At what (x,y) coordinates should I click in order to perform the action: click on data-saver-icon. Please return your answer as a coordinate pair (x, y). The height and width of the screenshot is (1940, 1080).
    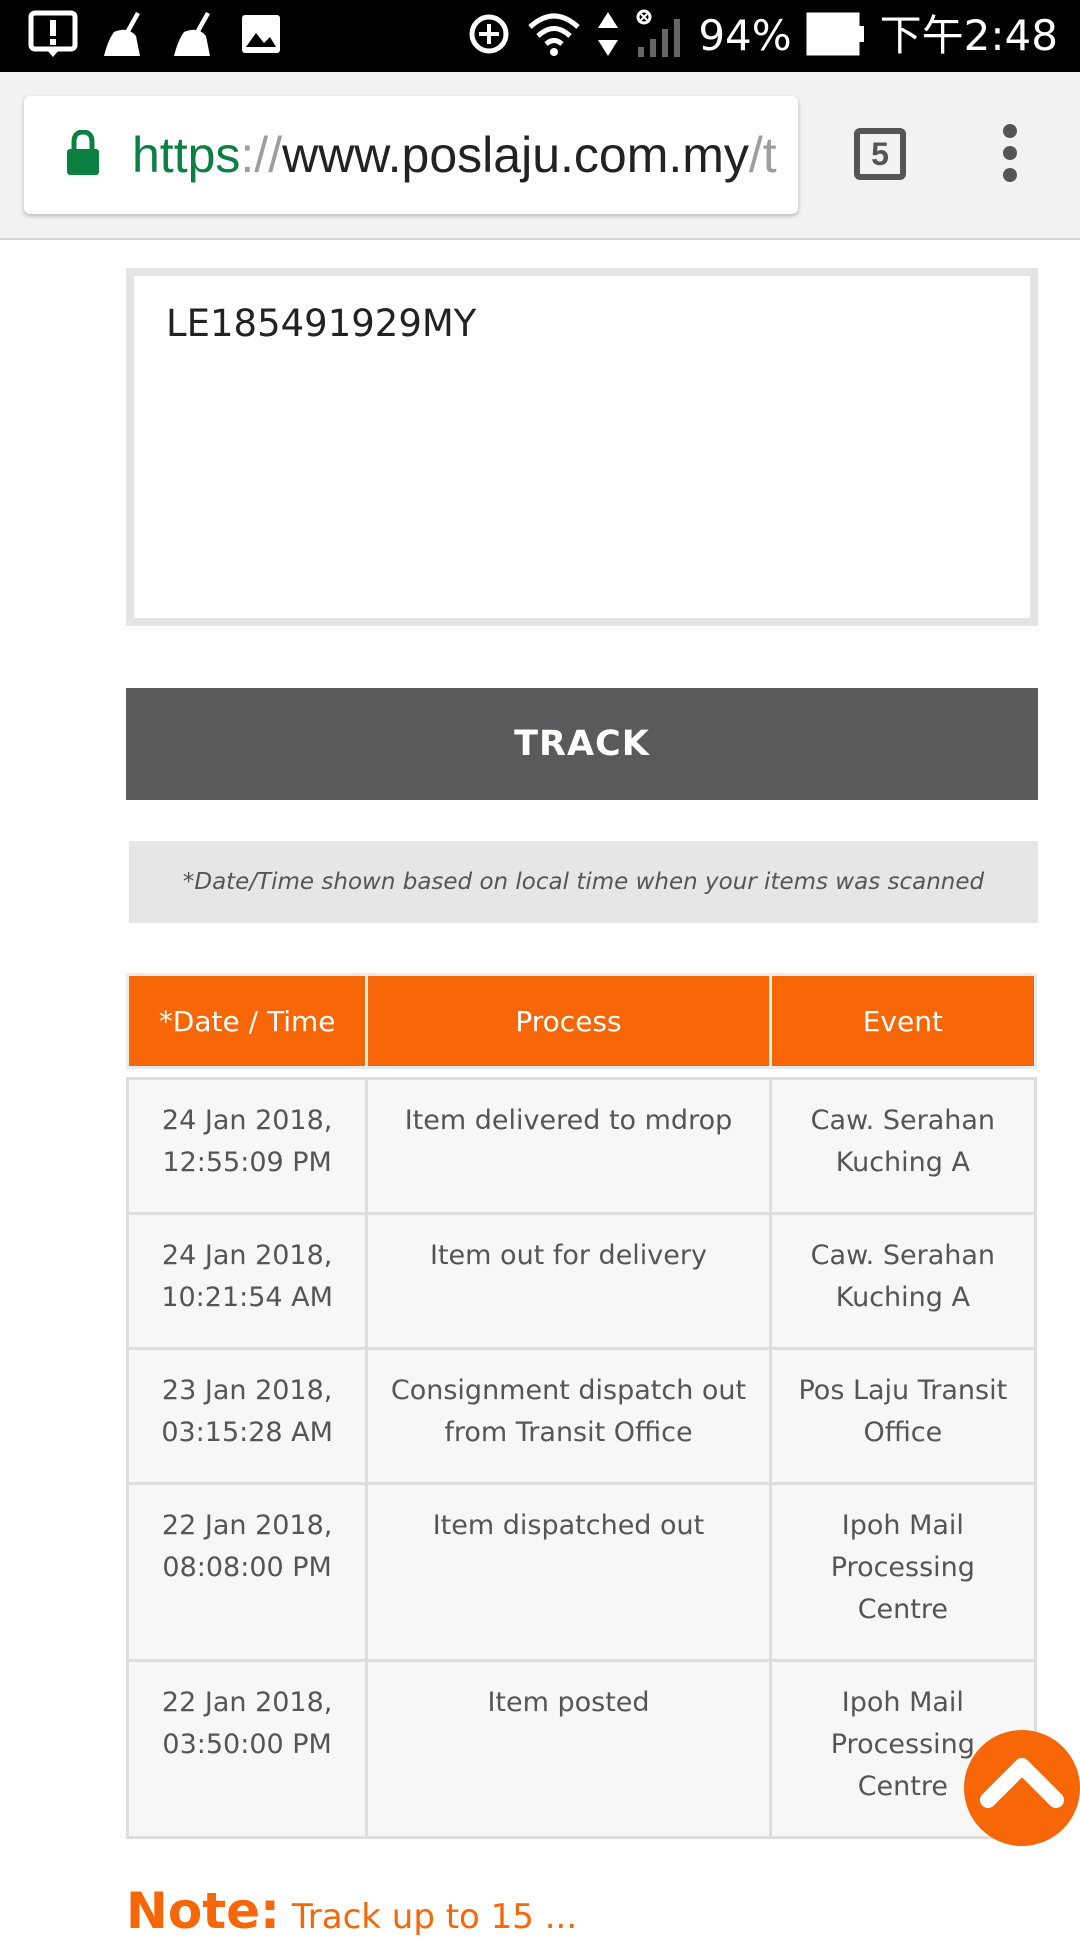
    Looking at the image, I should click on (489, 36).